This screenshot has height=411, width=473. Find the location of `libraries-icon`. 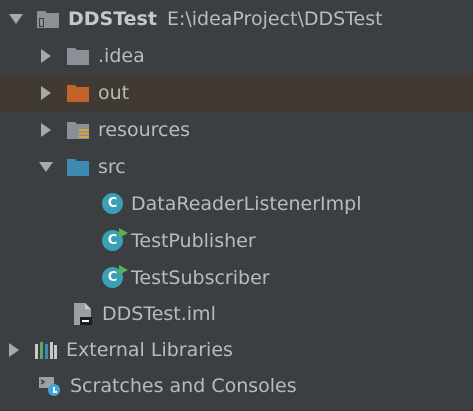

libraries-icon is located at coordinates (46, 350).